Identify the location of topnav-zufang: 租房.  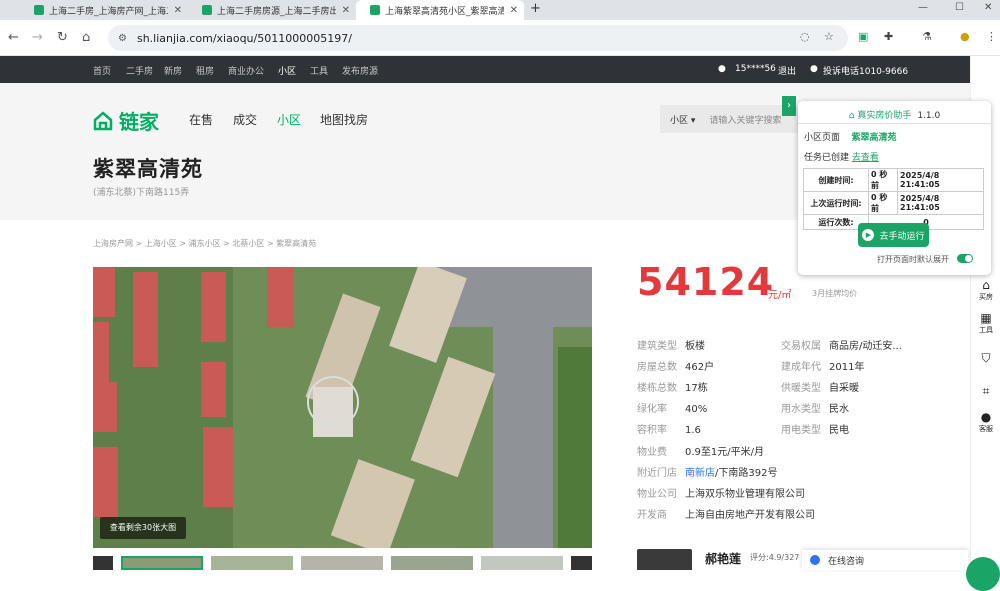
(205, 70).